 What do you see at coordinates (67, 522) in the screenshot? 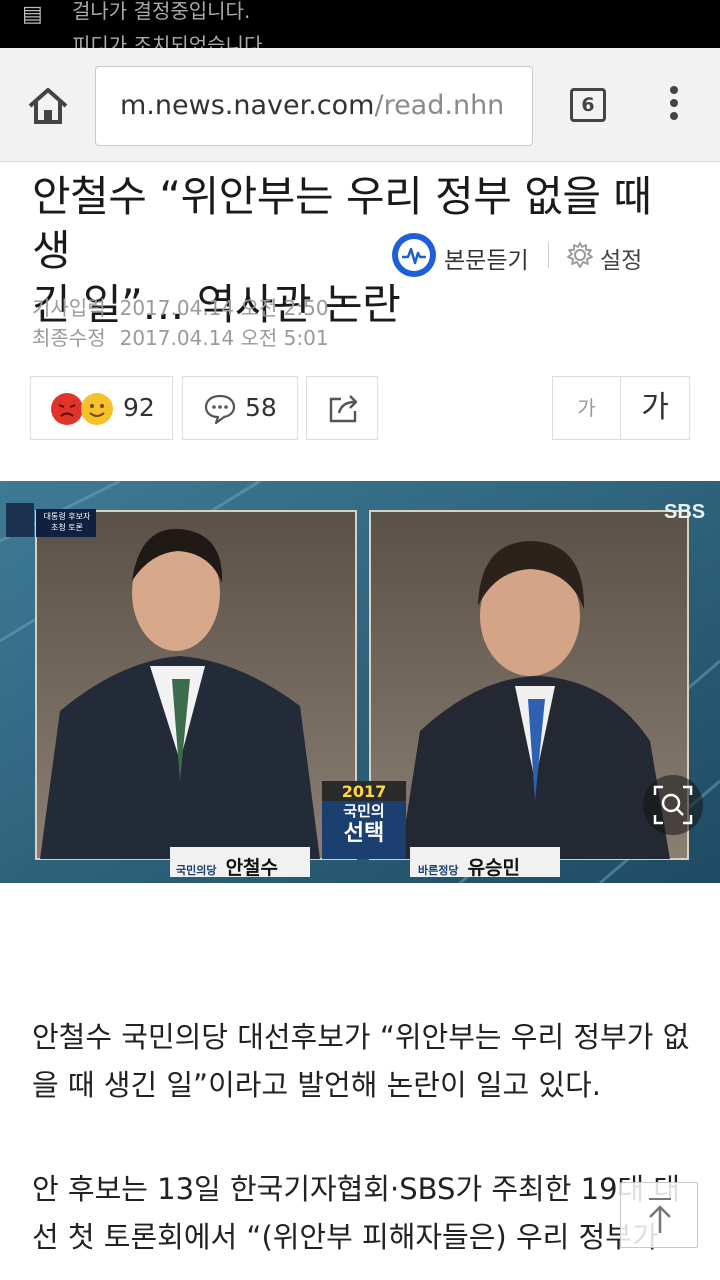
I see `program-badge: 대통령 후보자 초청 토론` at bounding box center [67, 522].